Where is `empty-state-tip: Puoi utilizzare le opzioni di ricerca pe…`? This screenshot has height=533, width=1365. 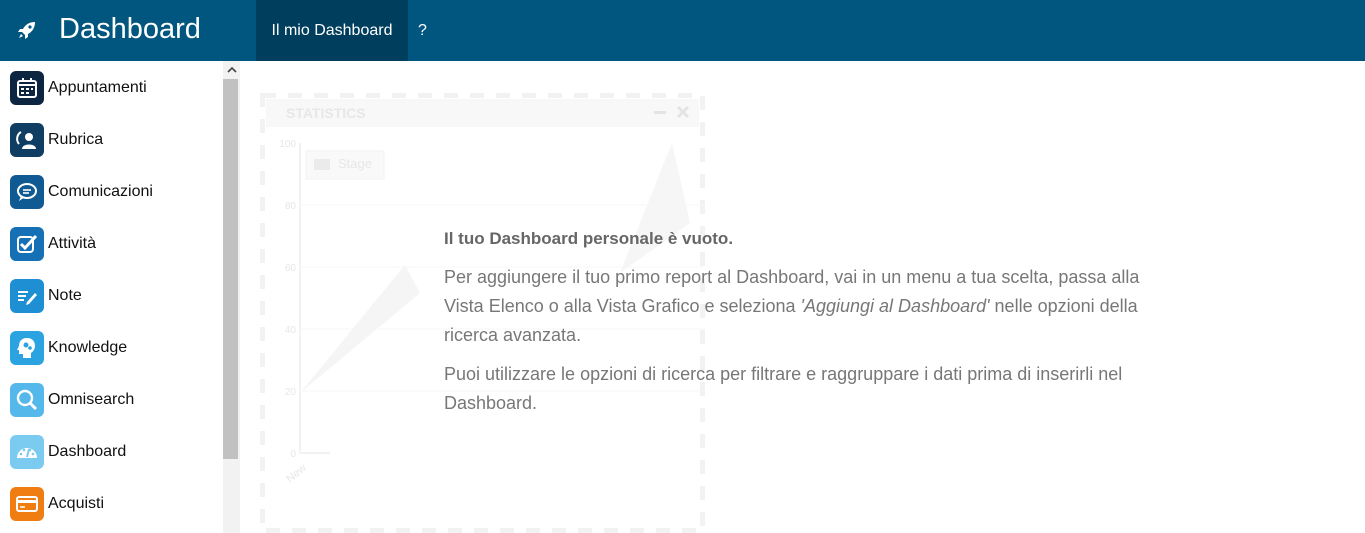
empty-state-tip: Puoi utilizzare le opzioni di ricerca pe… is located at coordinates (783, 388).